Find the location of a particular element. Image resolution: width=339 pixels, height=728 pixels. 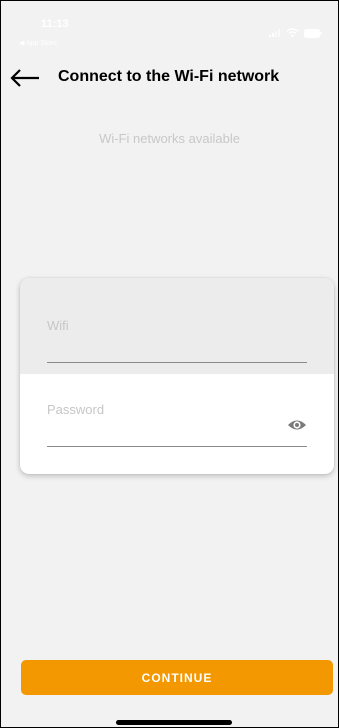

header: Connect to the Wi-Fi network is located at coordinates (169, 78).